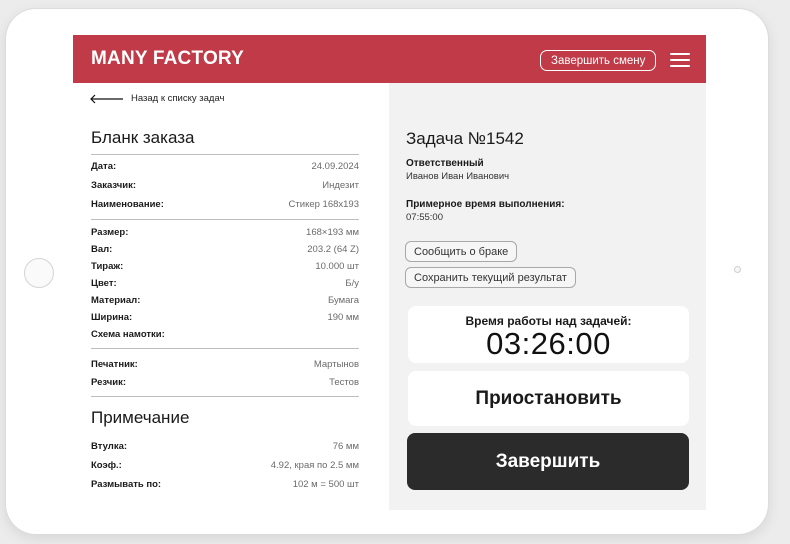  Describe the element at coordinates (168, 58) in the screenshot. I see `app-logo: MANY FACTORY` at that location.